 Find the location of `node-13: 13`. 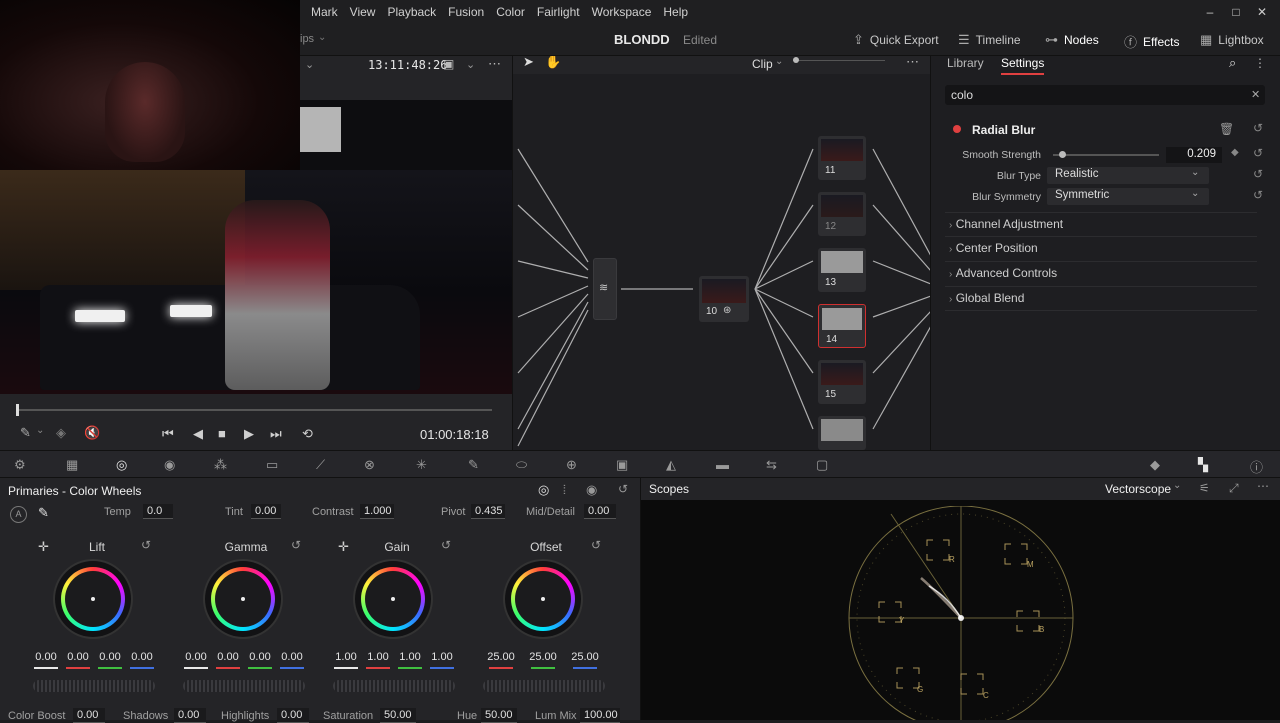

node-13: 13 is located at coordinates (842, 270).